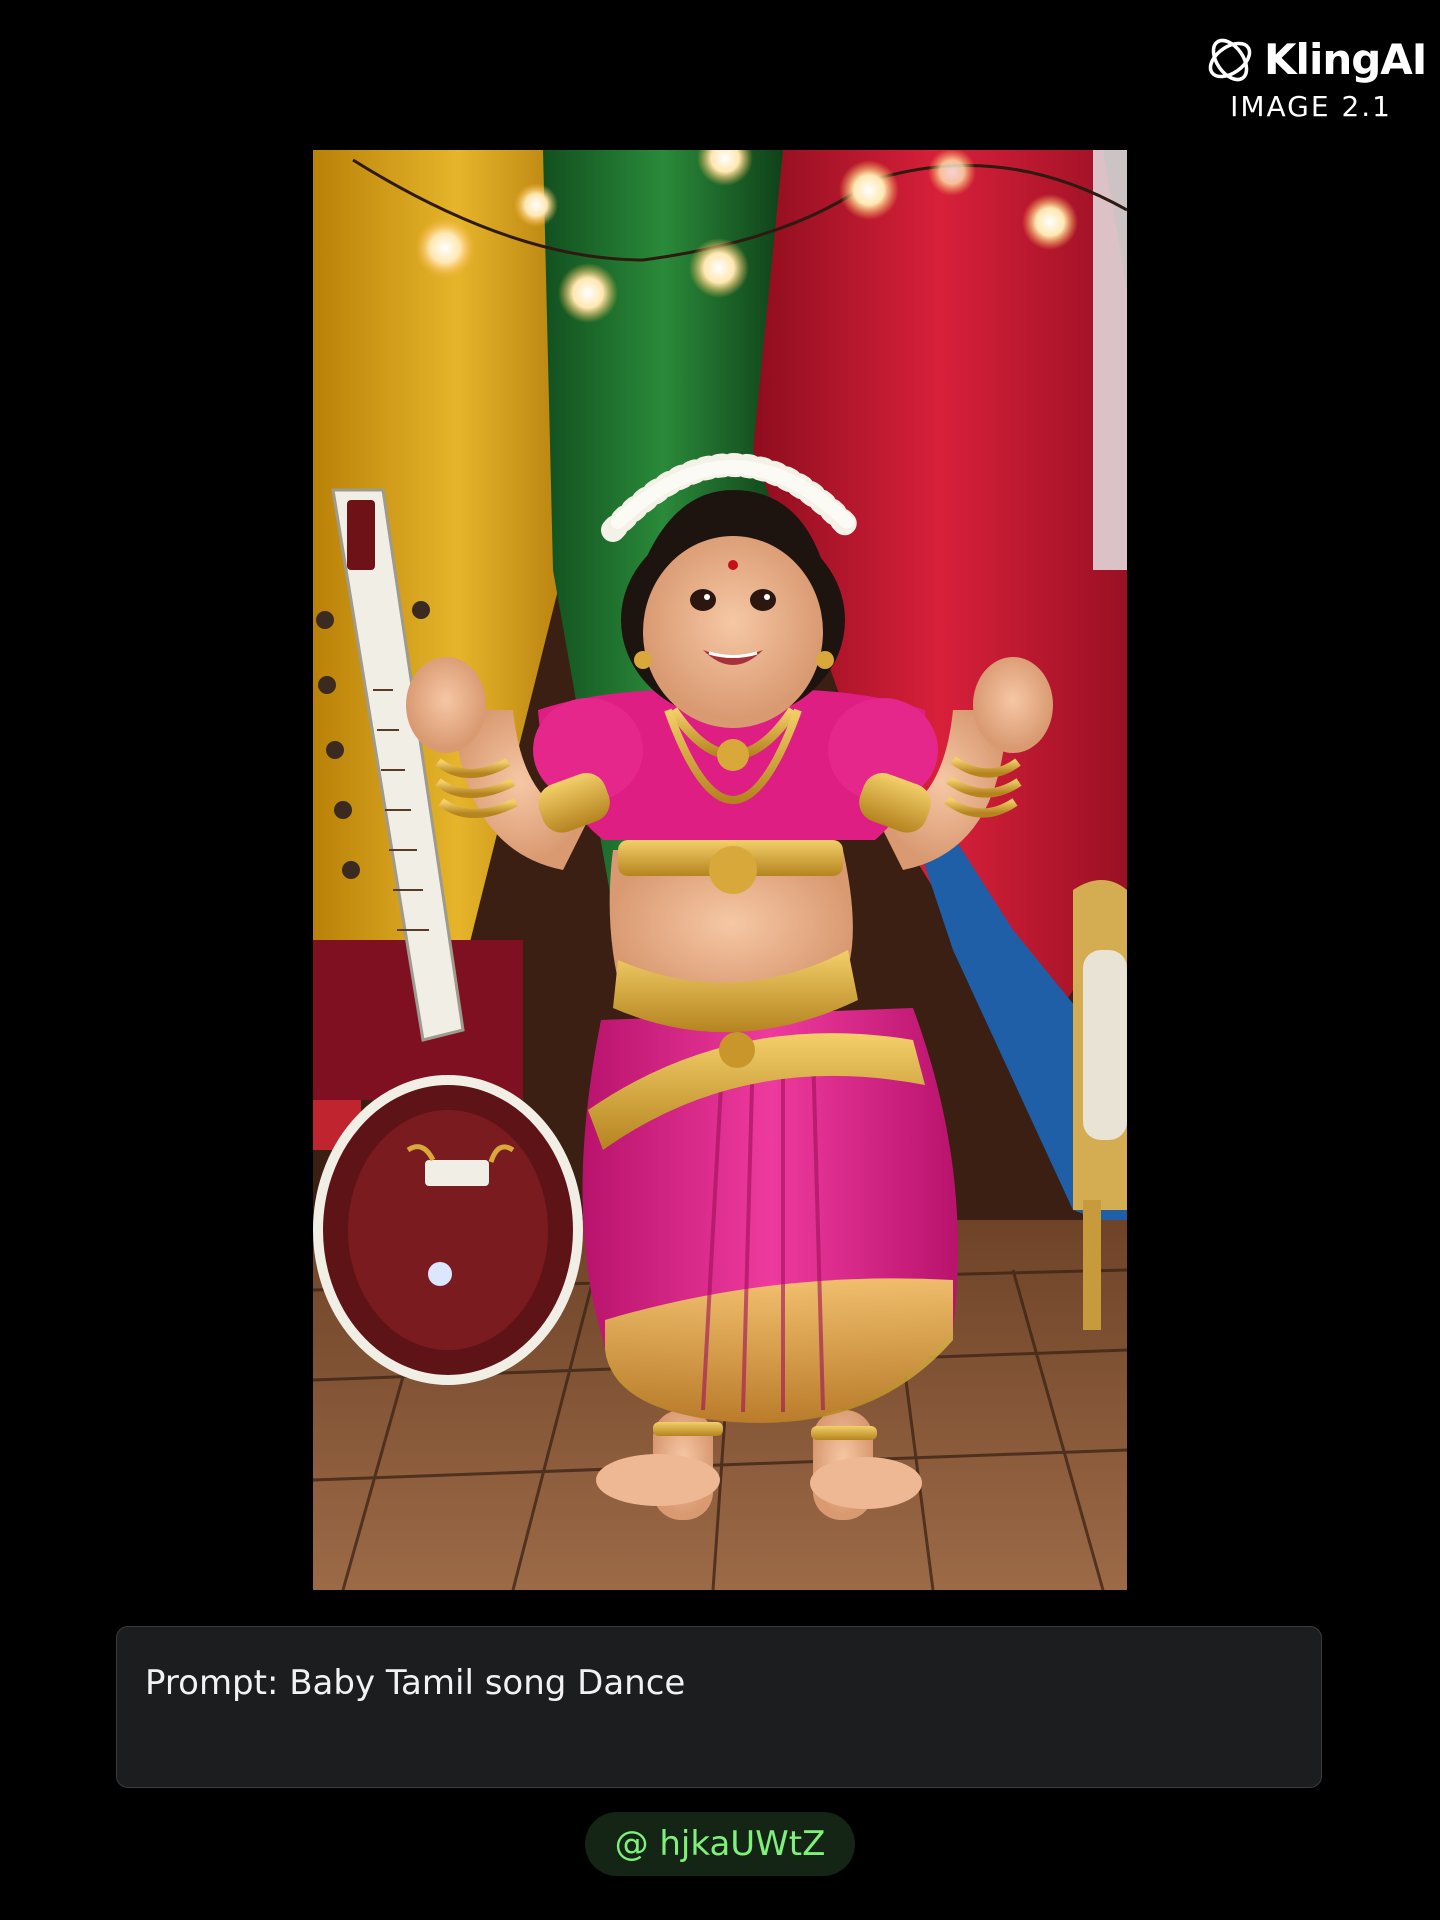 The image size is (1440, 1920). I want to click on brand-name: KlingAI, so click(1345, 59).